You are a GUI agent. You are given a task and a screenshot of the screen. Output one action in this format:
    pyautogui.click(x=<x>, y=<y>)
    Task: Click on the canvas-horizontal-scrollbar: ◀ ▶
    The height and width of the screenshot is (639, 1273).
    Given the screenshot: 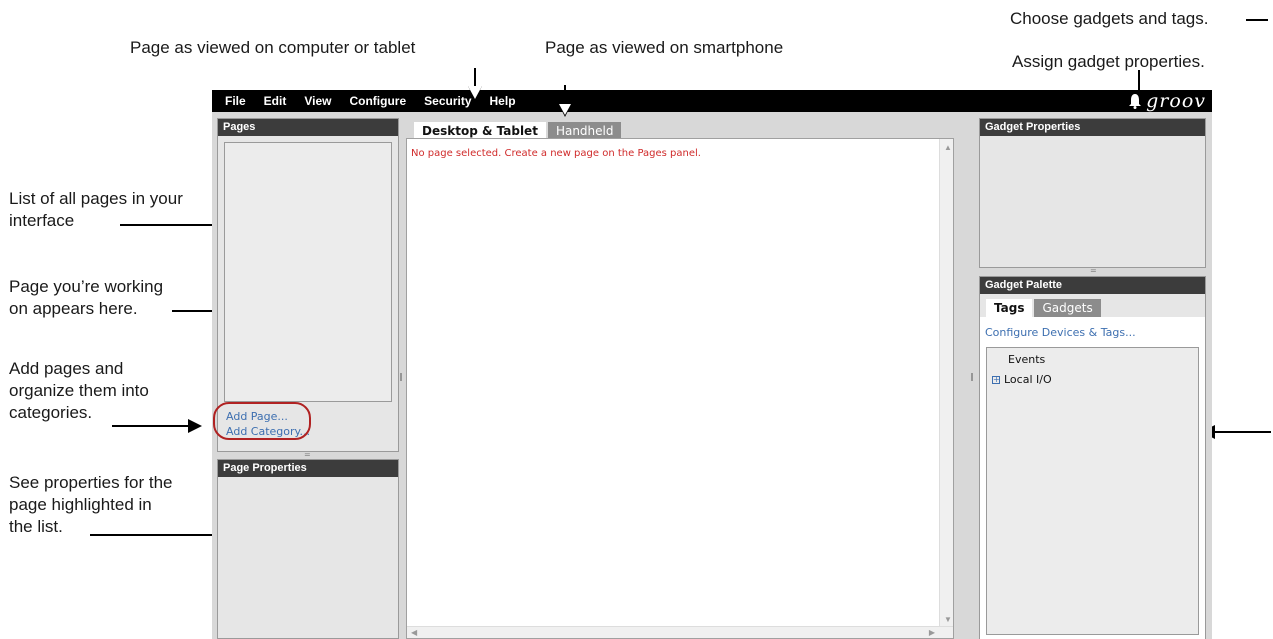 What is the action you would take?
    pyautogui.click(x=680, y=632)
    